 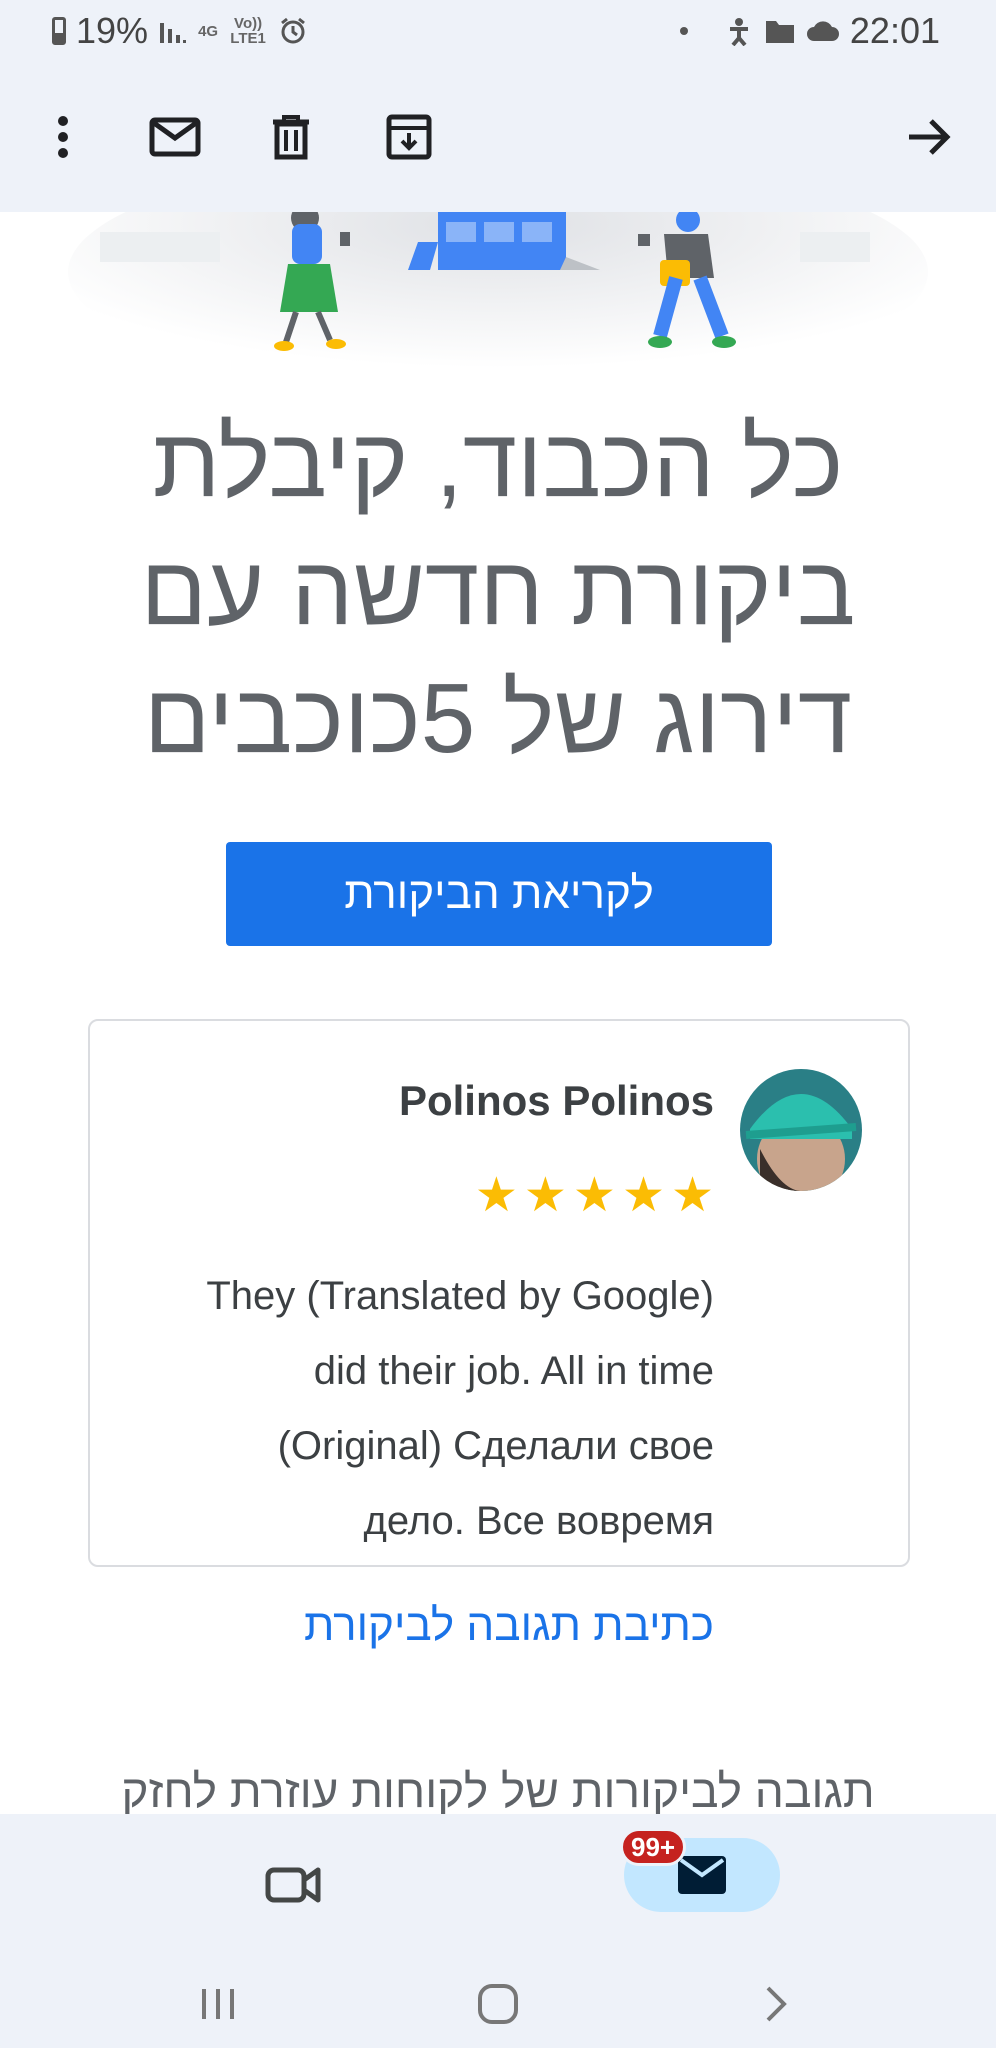 I want to click on clock: 22:01, so click(x=894, y=30).